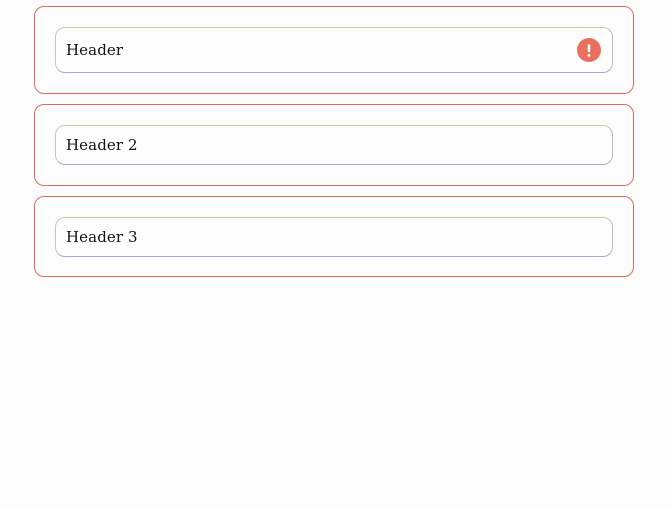 Image resolution: width=672 pixels, height=508 pixels. What do you see at coordinates (102, 237) in the screenshot?
I see `header-field-3-text: Header 3` at bounding box center [102, 237].